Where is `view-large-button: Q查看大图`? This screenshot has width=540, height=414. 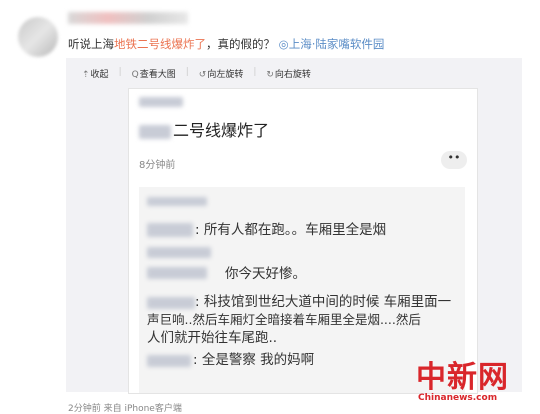 view-large-button: Q查看大图 is located at coordinates (154, 73).